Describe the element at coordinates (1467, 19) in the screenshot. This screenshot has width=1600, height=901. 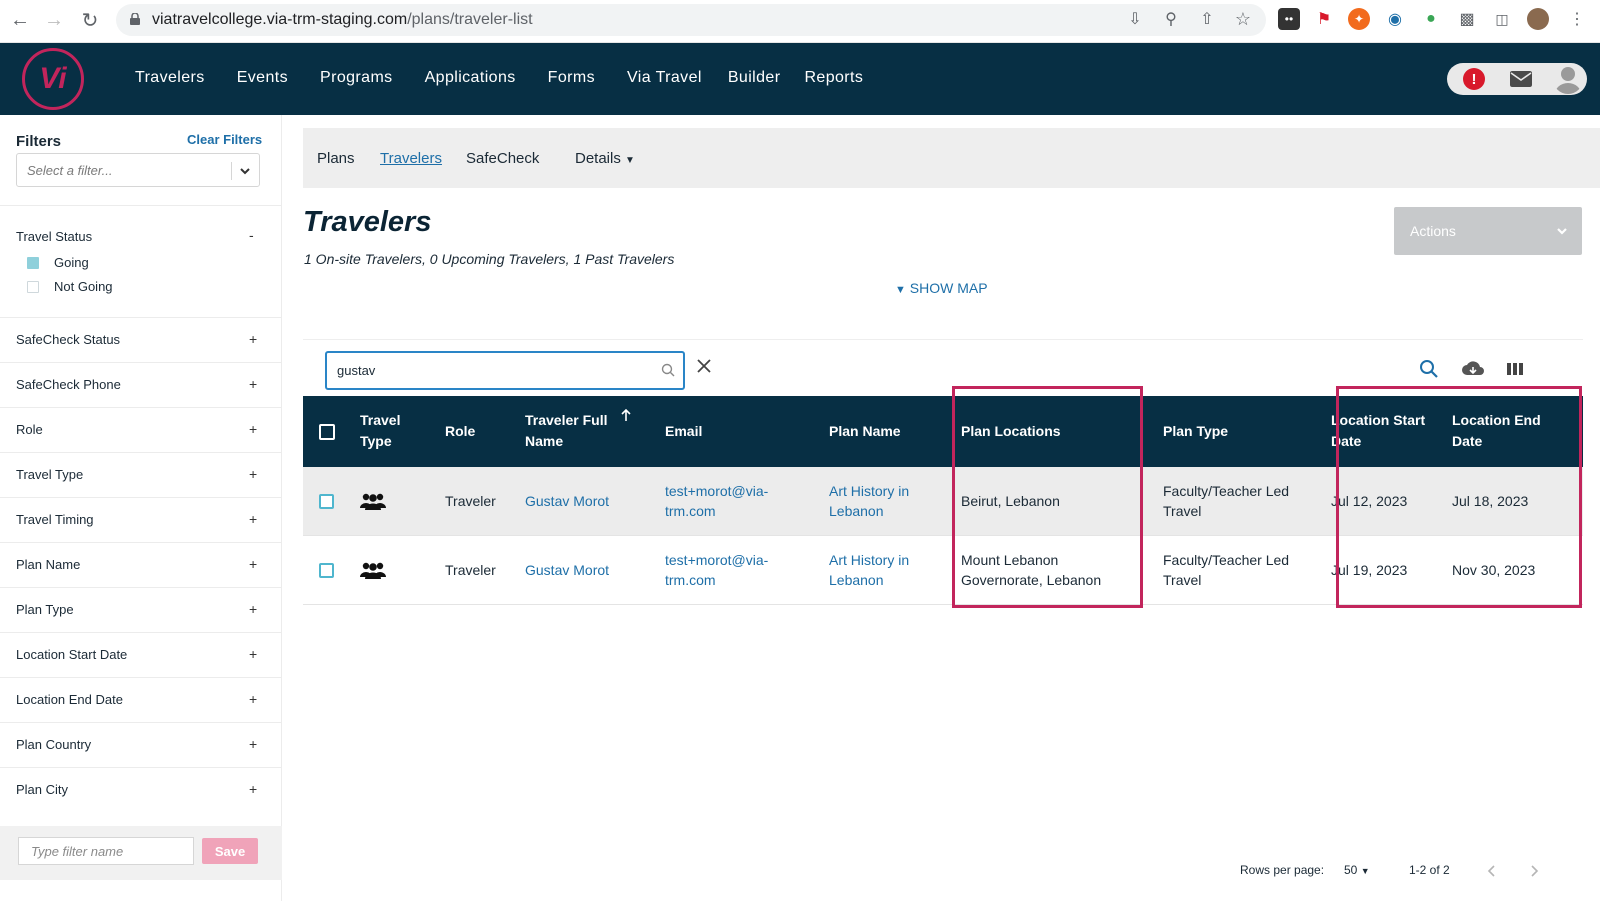
I see `extensions-puzzle-icon: ▩` at that location.